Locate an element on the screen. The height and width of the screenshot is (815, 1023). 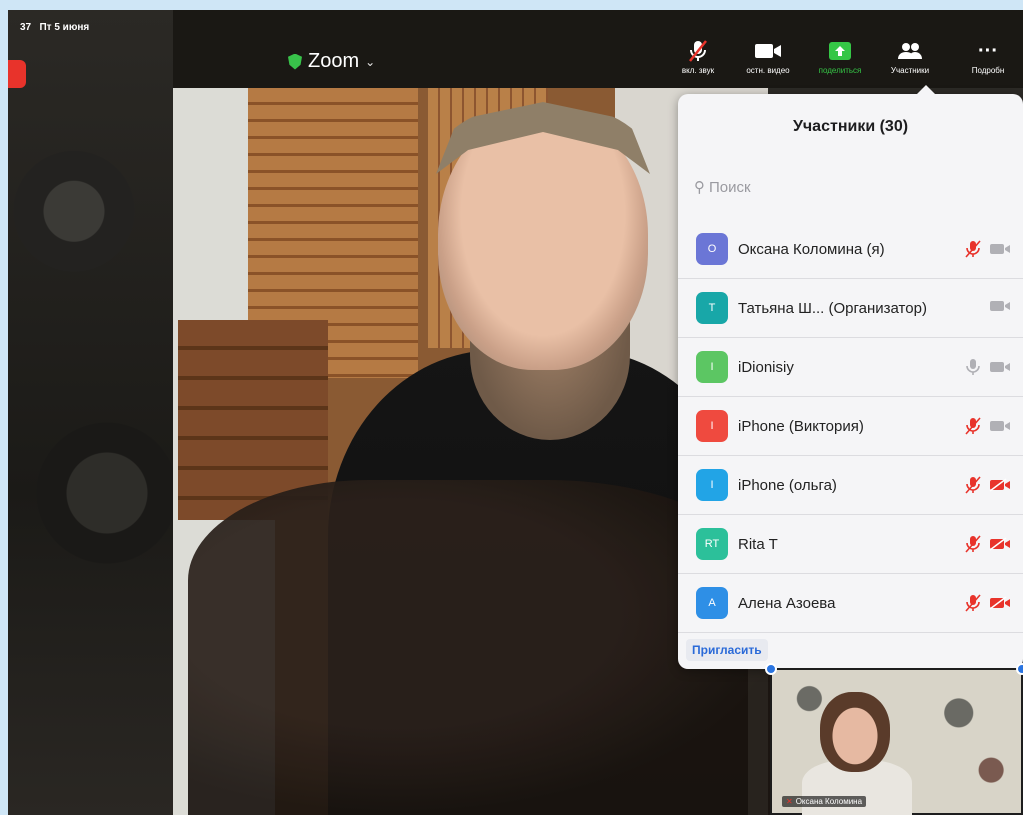
share-button: поделиться is located at coordinates (840, 56).